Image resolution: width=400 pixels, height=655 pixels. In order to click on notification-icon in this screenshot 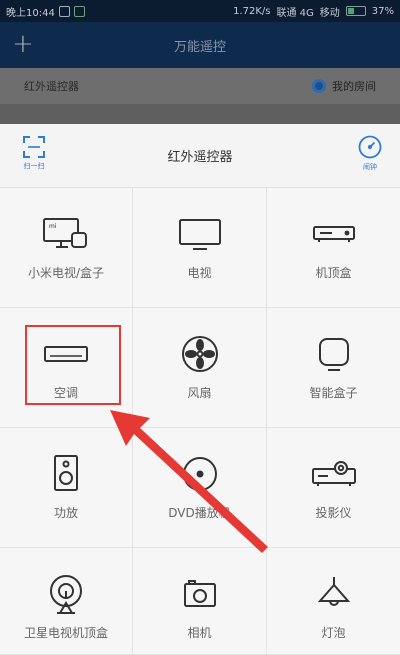, I will do `click(64, 11)`.